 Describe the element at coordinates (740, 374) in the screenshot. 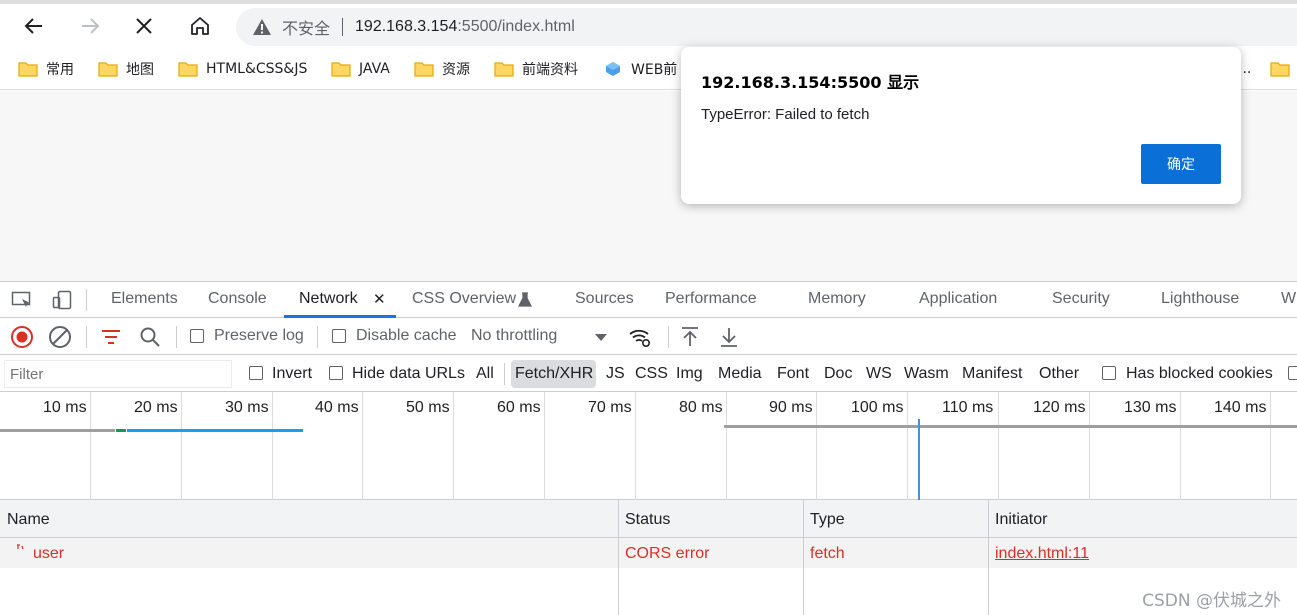

I see `type-filter-media: Media` at that location.